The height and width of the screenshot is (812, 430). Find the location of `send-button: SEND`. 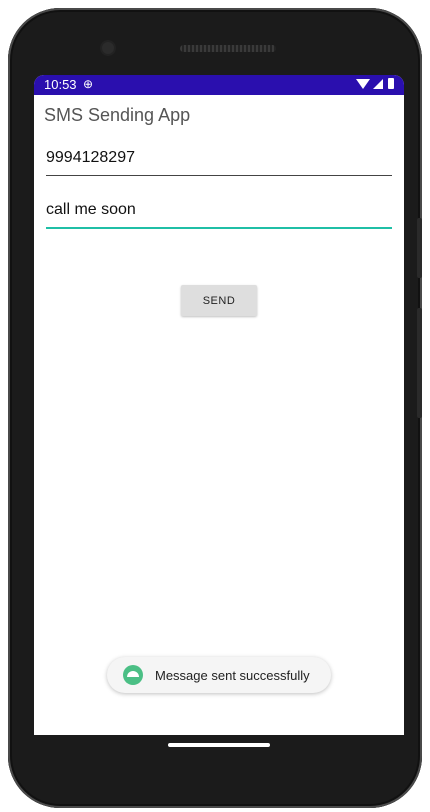

send-button: SEND is located at coordinates (219, 300).